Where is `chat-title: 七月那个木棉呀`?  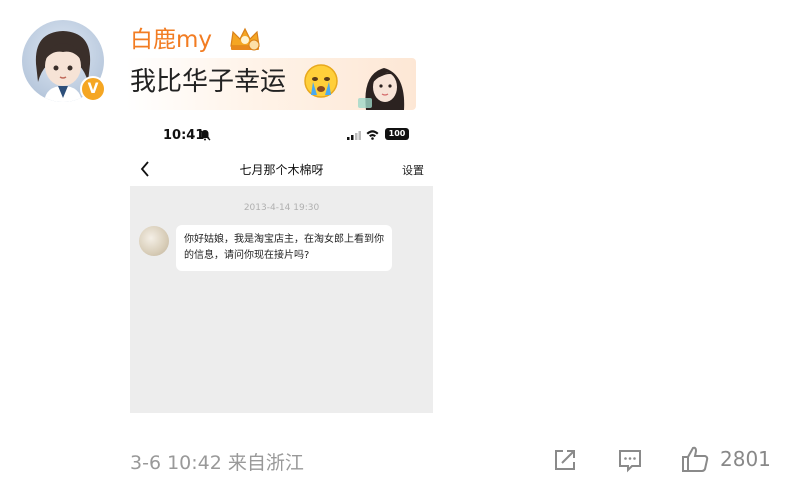
chat-title: 七月那个木棉呀 is located at coordinates (281, 170).